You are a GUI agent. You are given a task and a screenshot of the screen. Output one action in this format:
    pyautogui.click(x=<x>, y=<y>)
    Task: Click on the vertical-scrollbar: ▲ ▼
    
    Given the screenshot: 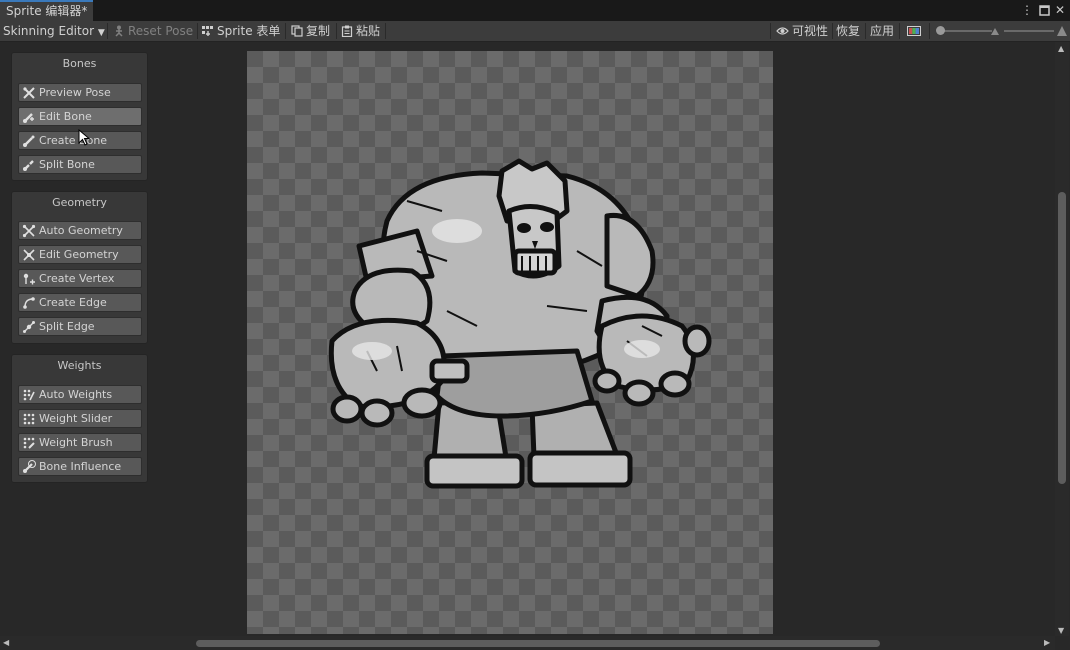 What is the action you would take?
    pyautogui.click(x=1062, y=339)
    